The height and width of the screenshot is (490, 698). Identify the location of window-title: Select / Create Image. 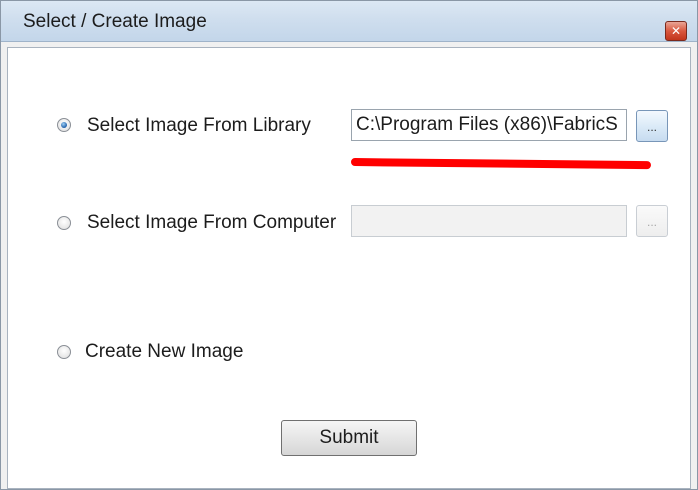
(115, 21).